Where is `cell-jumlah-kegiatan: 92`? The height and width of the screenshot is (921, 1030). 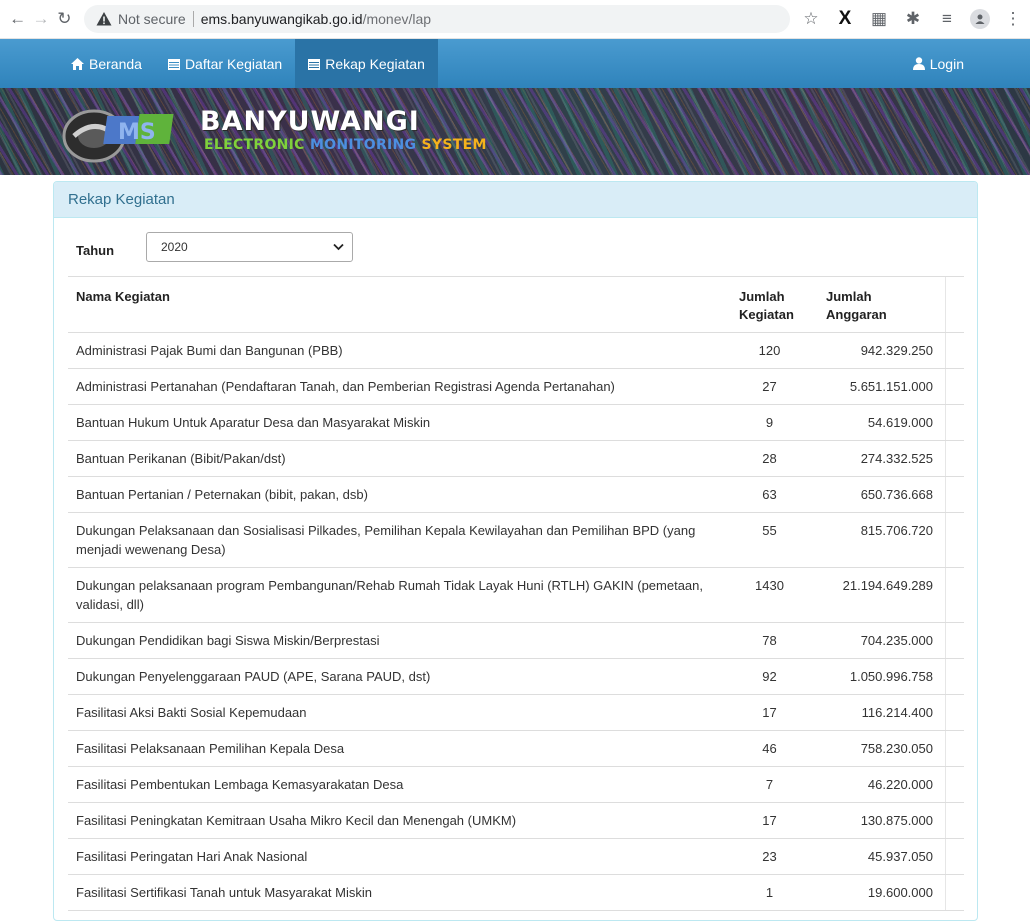 cell-jumlah-kegiatan: 92 is located at coordinates (769, 676).